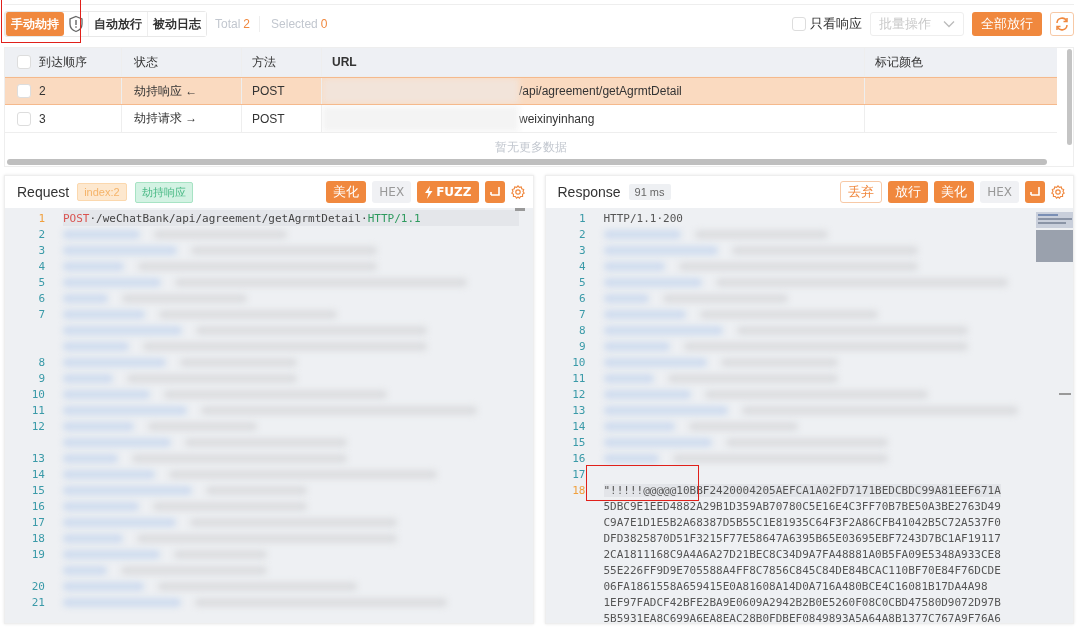 The width and height of the screenshot is (1080, 630). What do you see at coordinates (38, 586) in the screenshot?
I see `line-number: 20` at bounding box center [38, 586].